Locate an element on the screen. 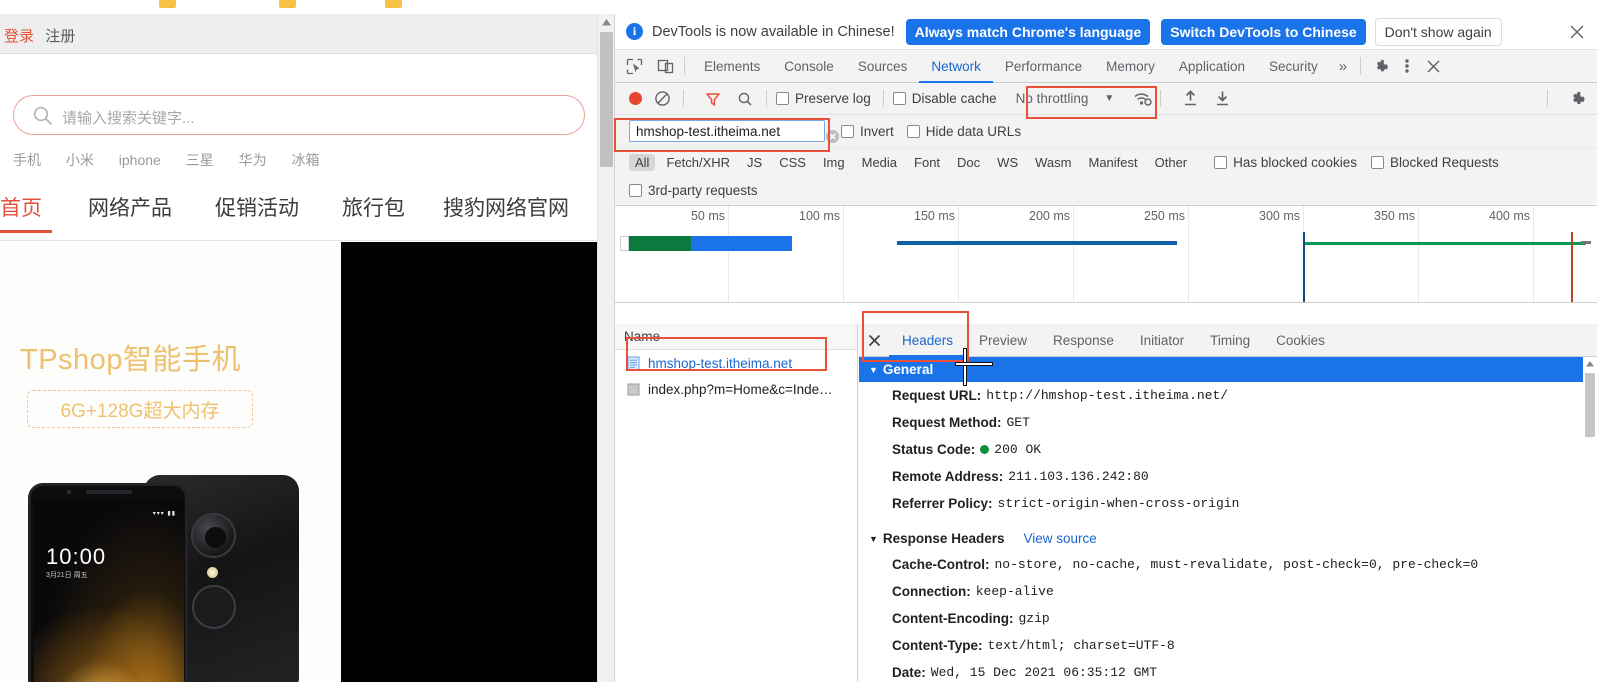 Image resolution: width=1597 pixels, height=682 pixels. header-value: 211.103.136.242:80 is located at coordinates (1078, 476).